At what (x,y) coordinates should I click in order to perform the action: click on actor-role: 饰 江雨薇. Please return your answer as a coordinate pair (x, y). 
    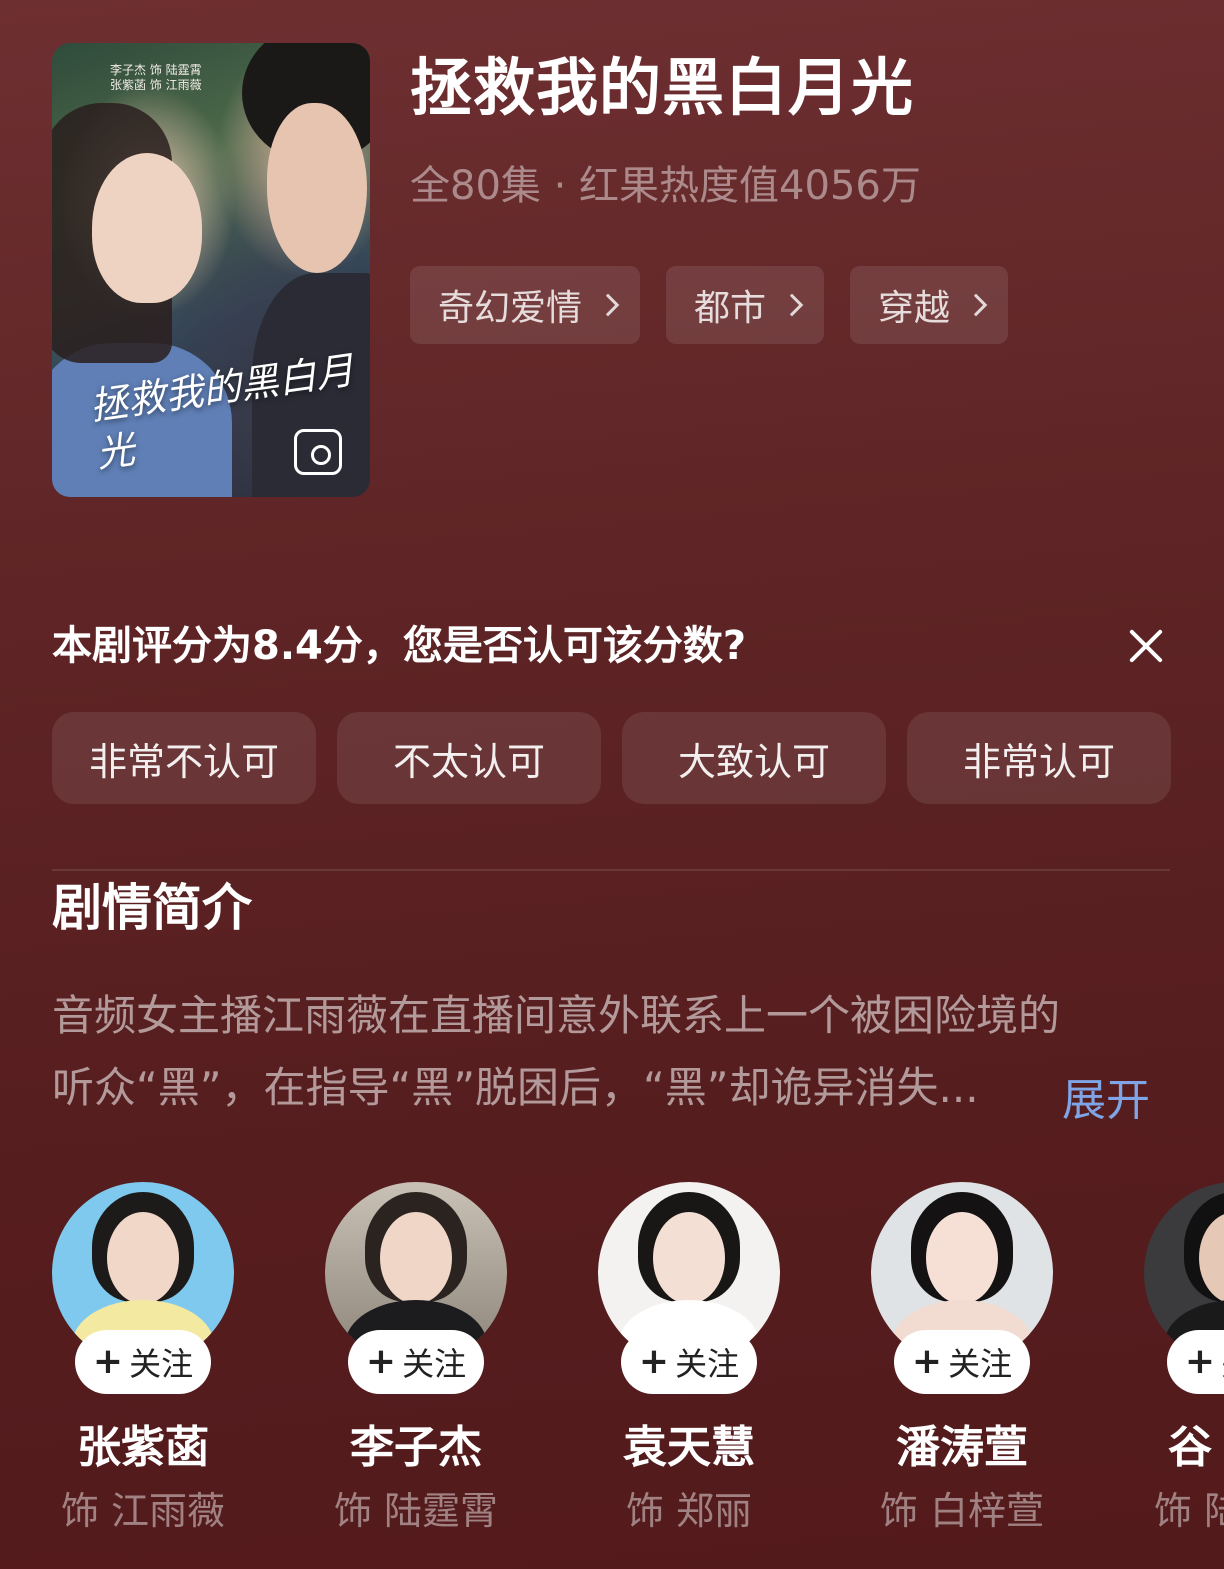
    Looking at the image, I should click on (143, 1511).